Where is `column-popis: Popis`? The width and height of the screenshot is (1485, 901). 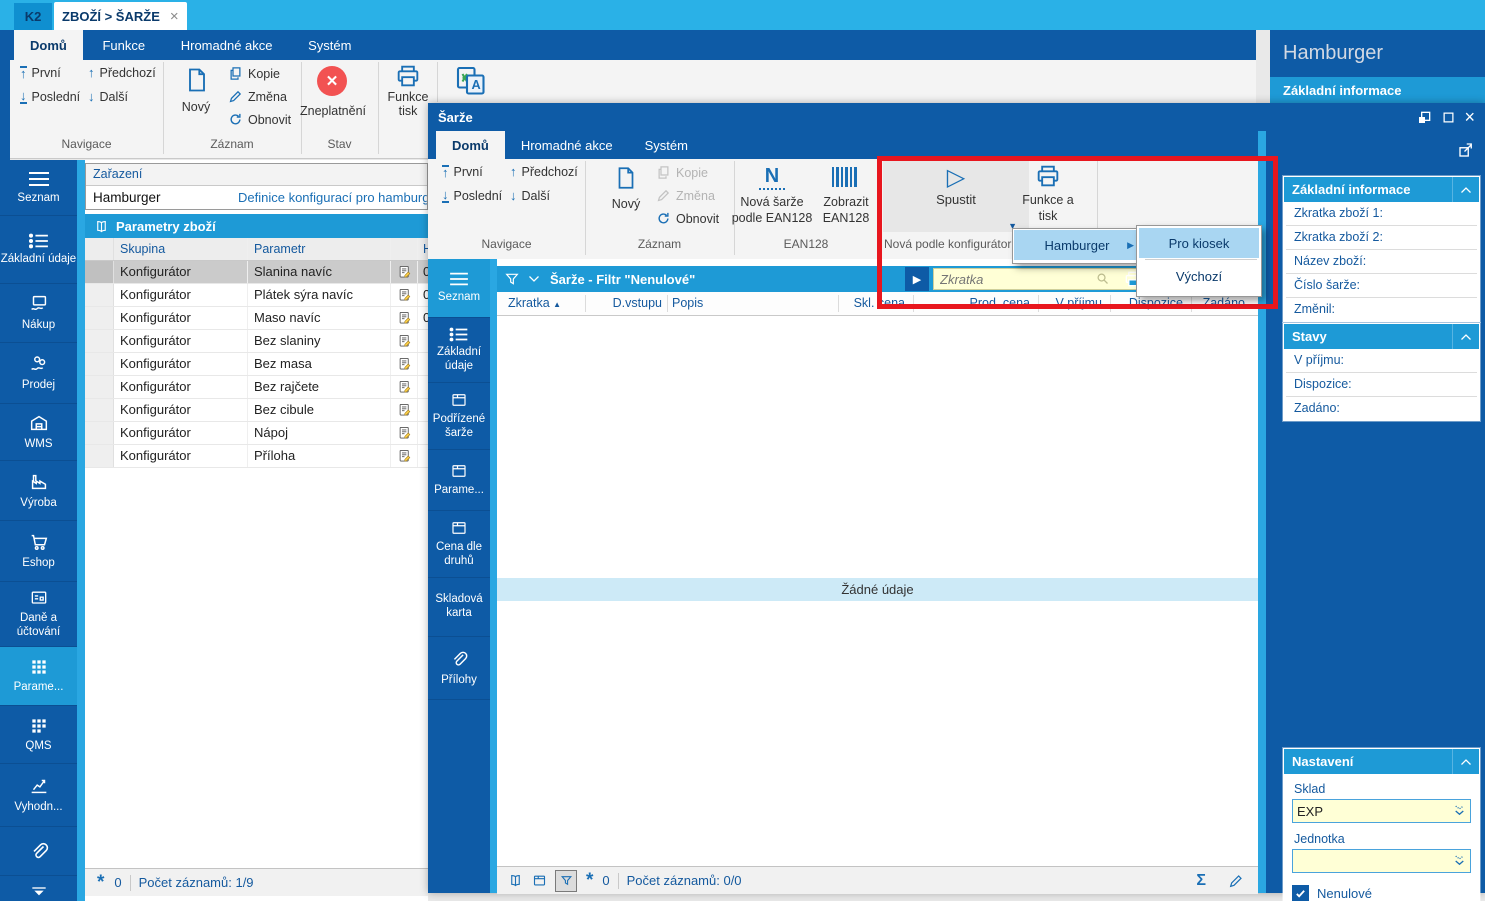 column-popis: Popis is located at coordinates (687, 303).